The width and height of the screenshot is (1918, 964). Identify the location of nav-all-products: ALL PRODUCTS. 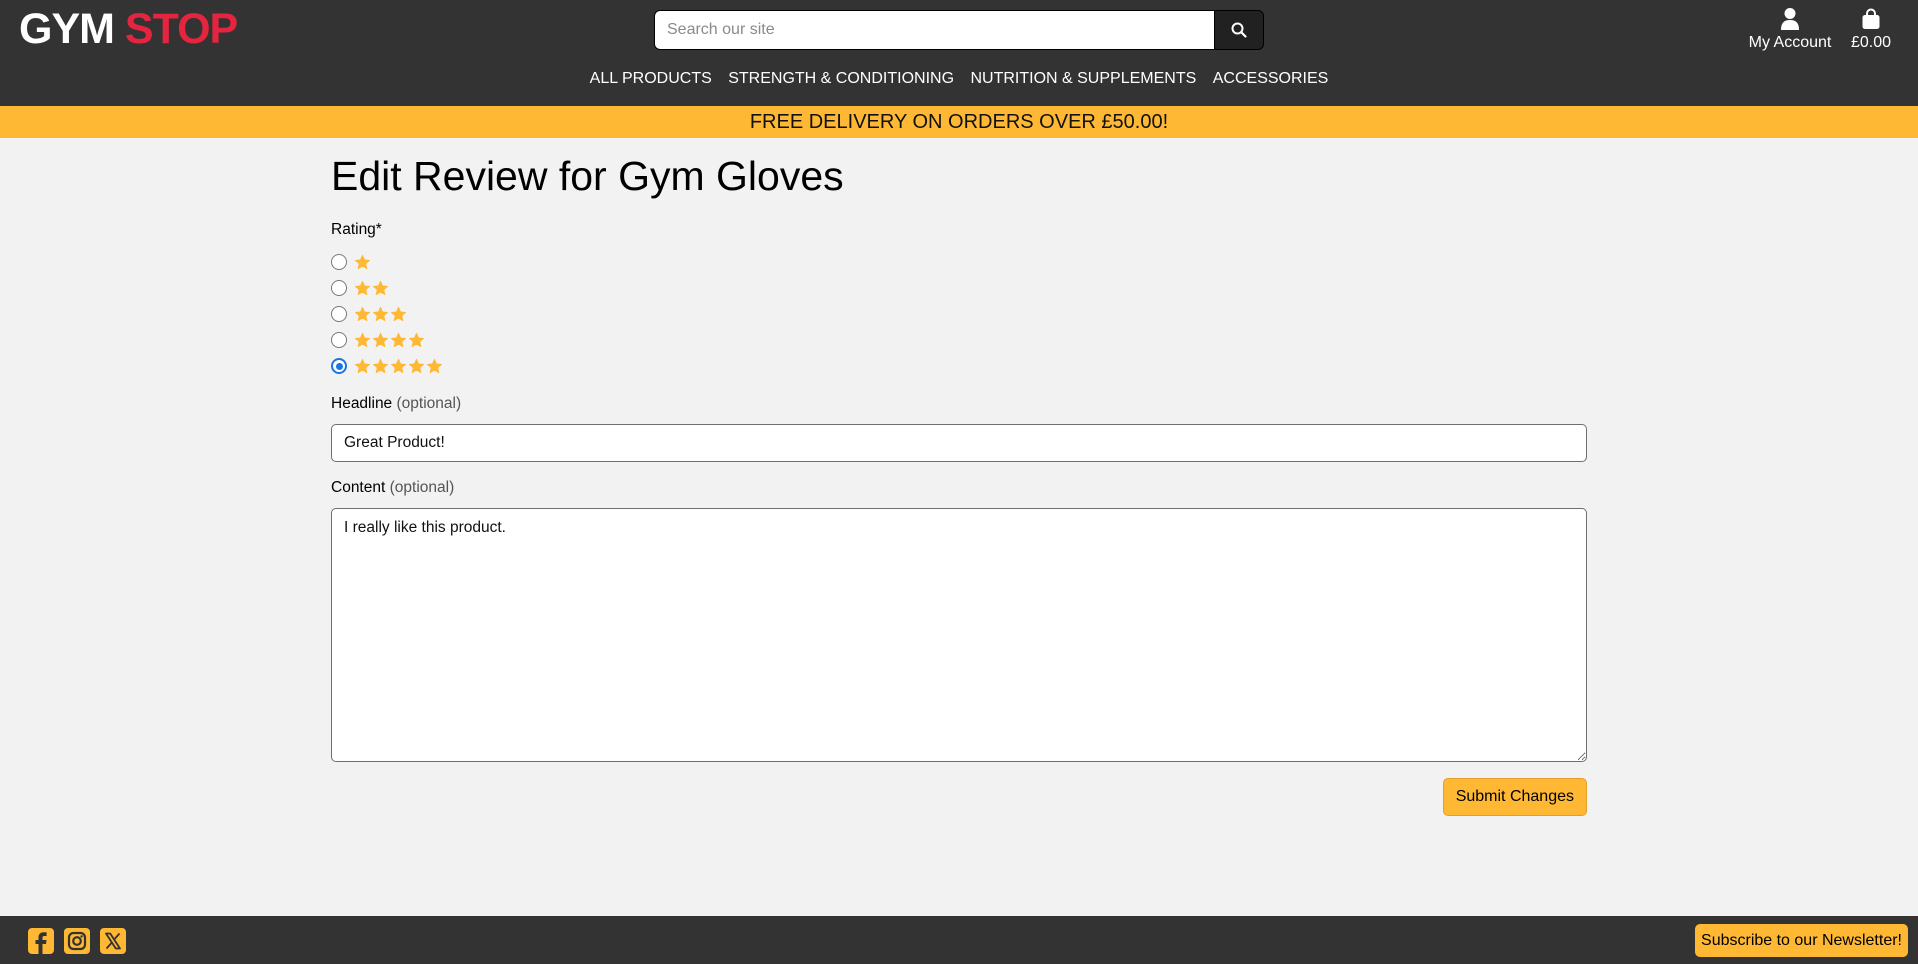
(651, 78).